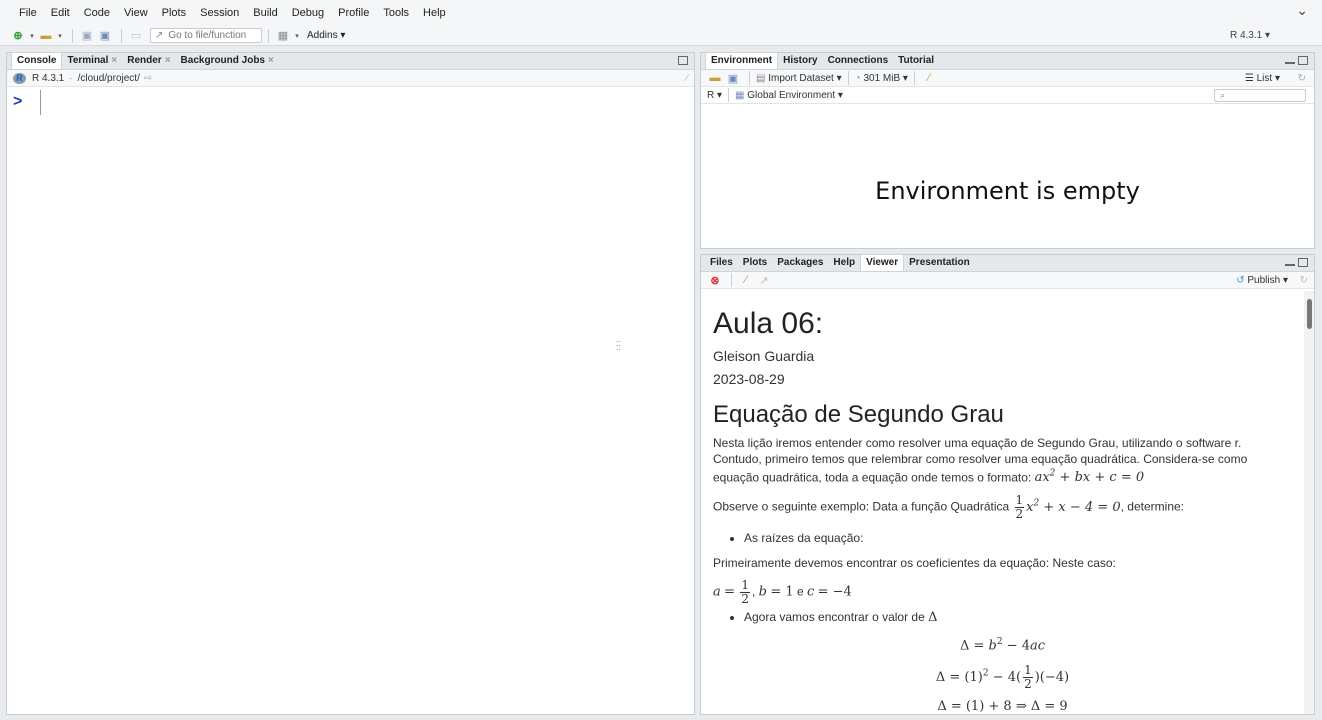  Describe the element at coordinates (711, 95) in the screenshot. I see `language-label: R` at that location.